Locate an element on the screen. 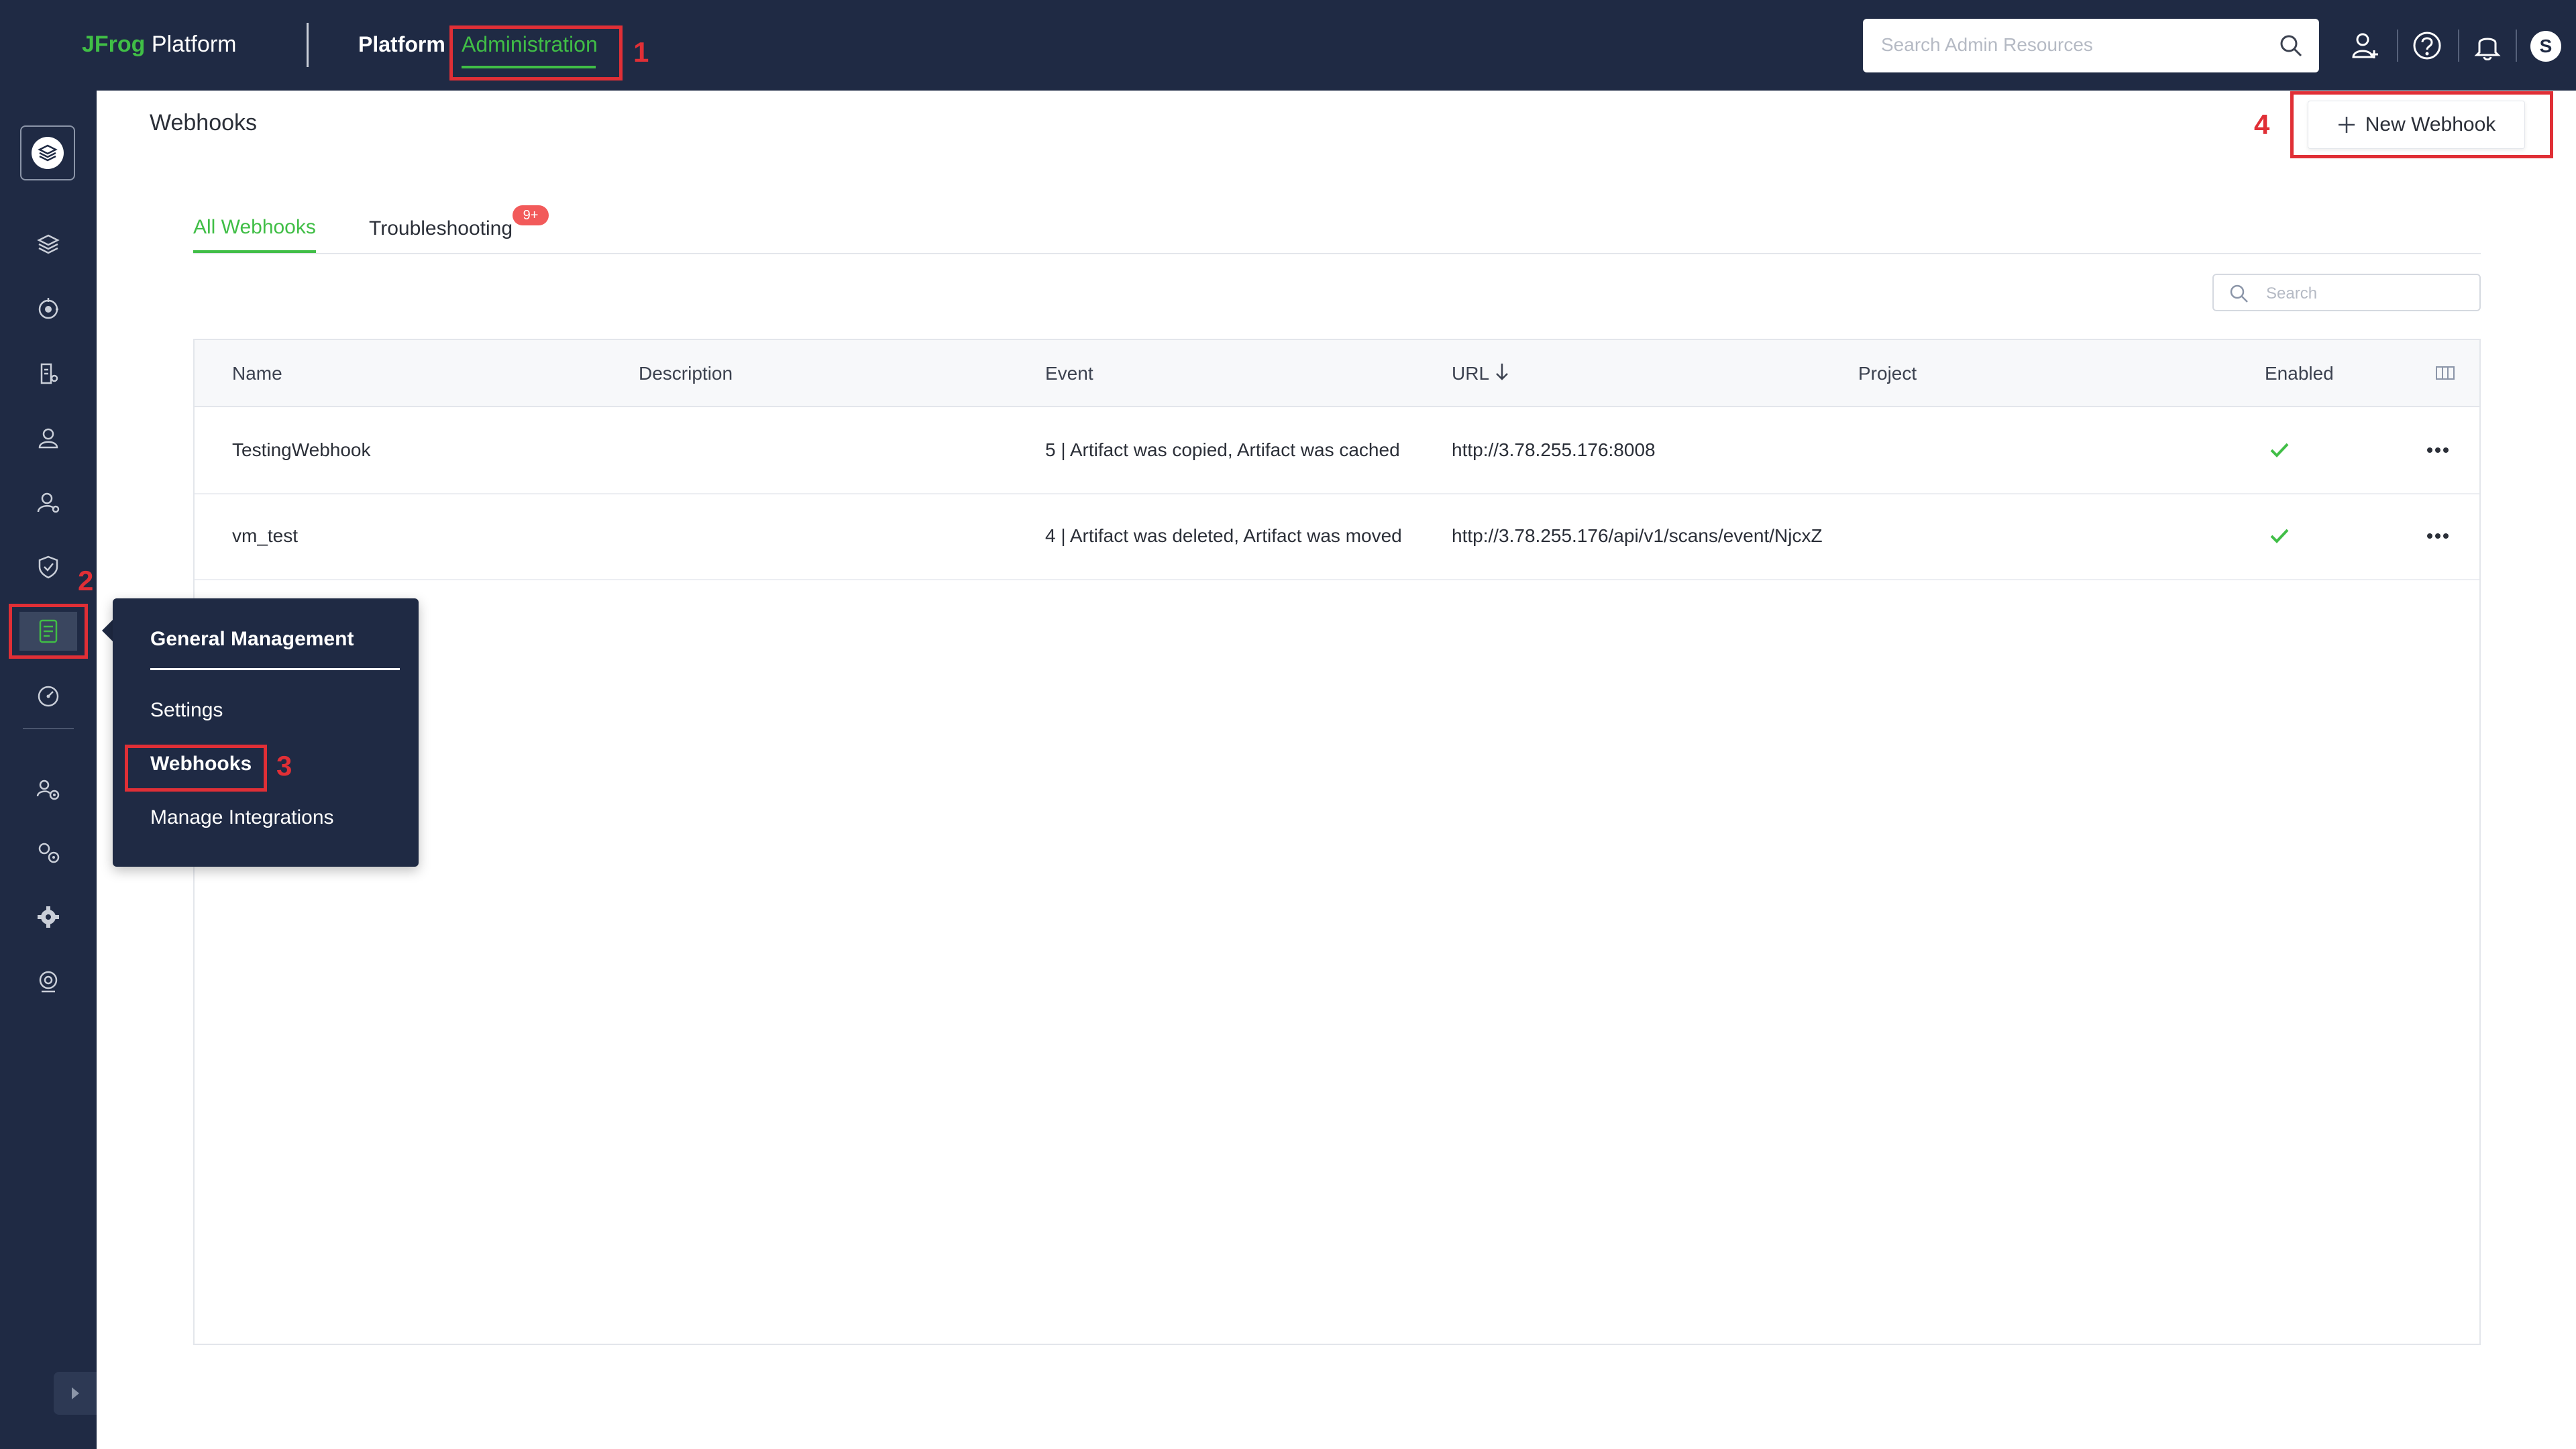  tabs-divider is located at coordinates (1337, 253).